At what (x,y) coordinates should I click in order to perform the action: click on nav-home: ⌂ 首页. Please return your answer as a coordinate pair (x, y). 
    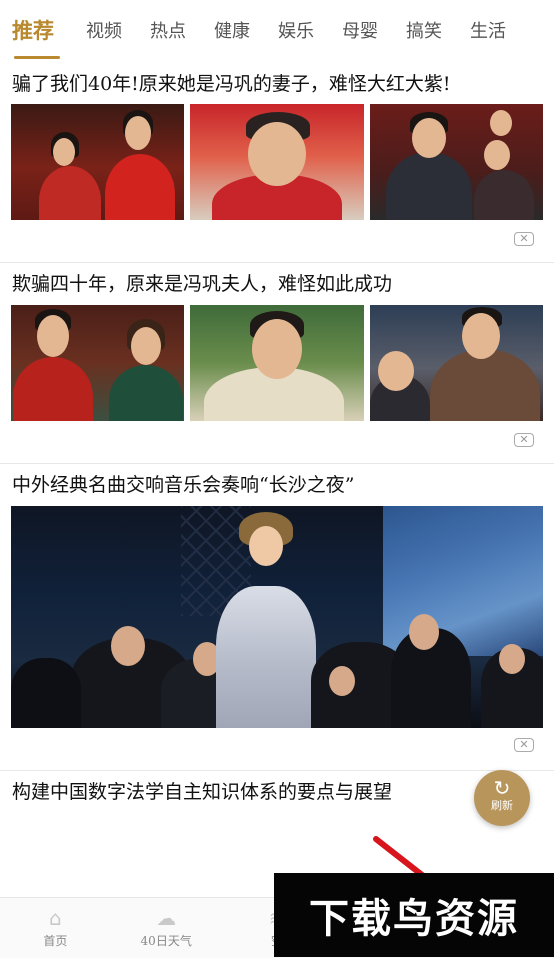
    Looking at the image, I should click on (55, 928).